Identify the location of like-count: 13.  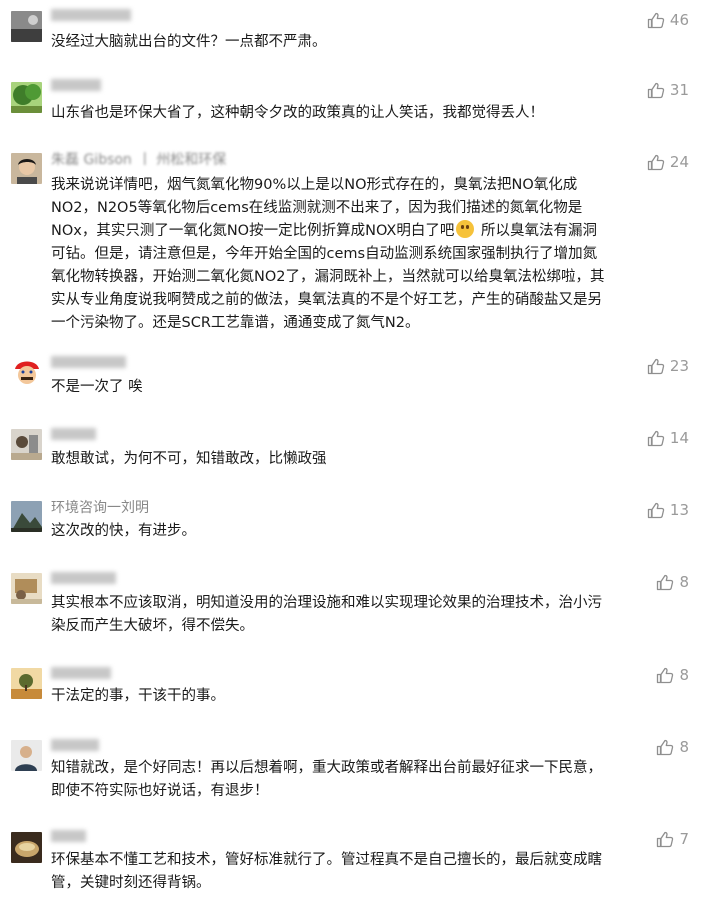
(679, 510).